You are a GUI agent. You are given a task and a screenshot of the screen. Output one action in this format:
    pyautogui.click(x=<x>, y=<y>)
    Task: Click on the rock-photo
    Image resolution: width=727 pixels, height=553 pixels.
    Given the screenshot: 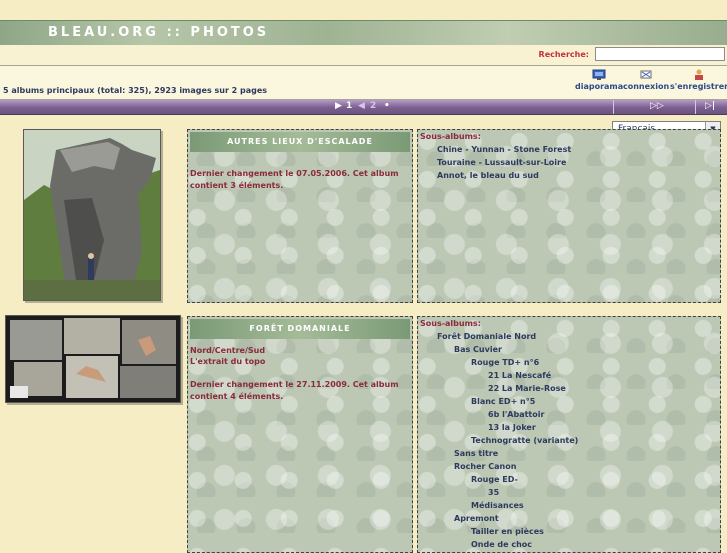 What is the action you would take?
    pyautogui.click(x=92, y=215)
    